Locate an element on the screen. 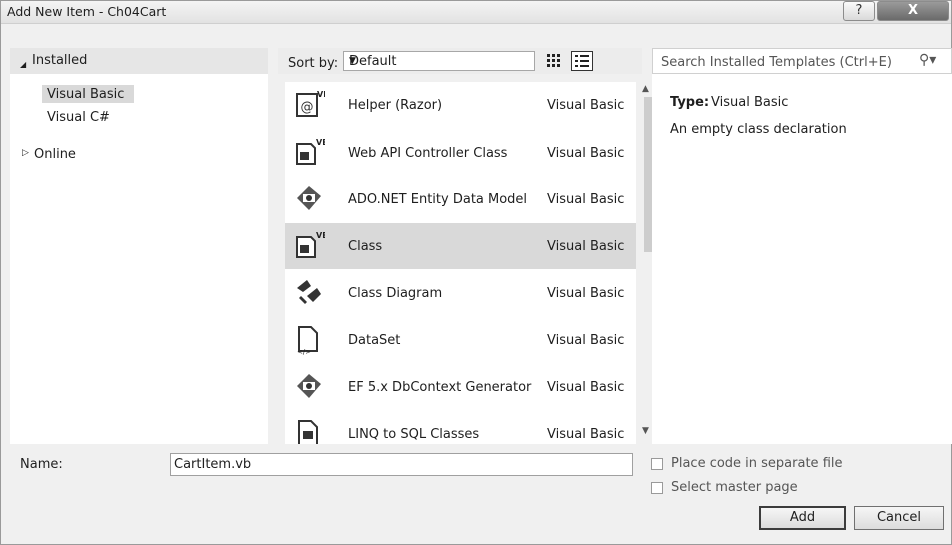  dataset-icon: </> is located at coordinates (307, 340).